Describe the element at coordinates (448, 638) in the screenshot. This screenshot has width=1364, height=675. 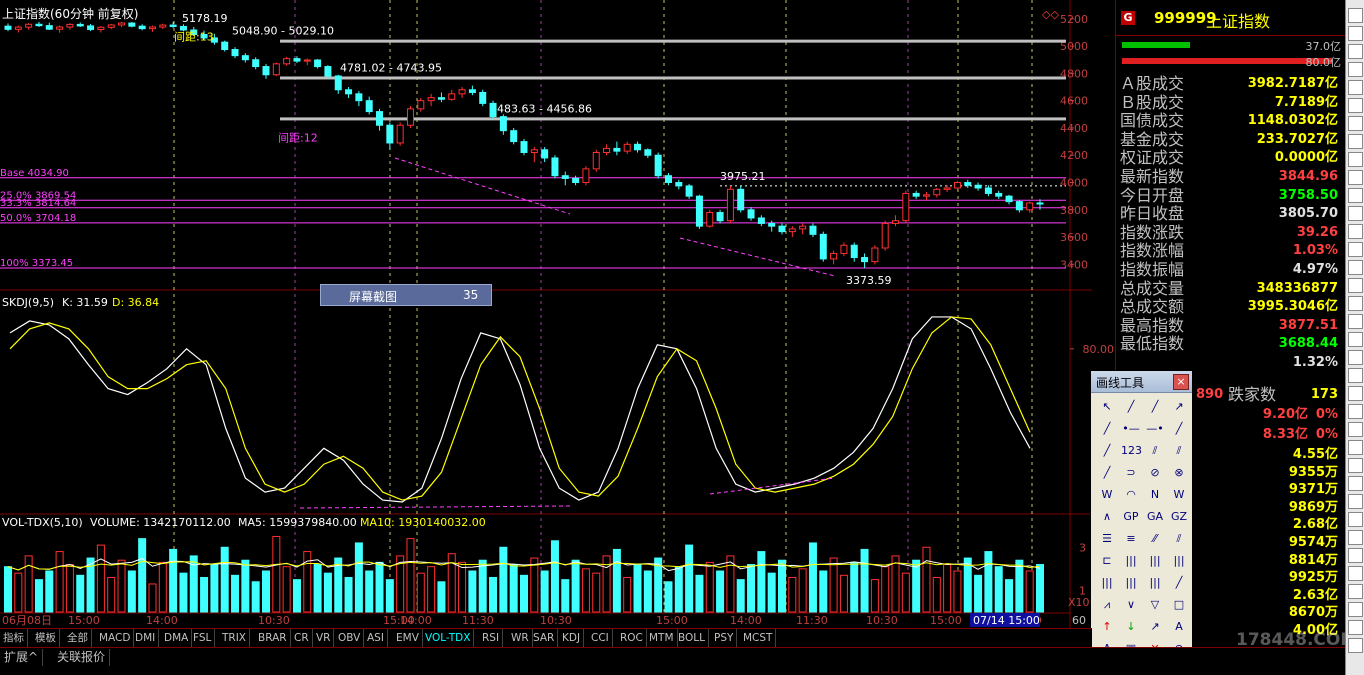
I see `indicator-tab: VOL-TDX` at that location.